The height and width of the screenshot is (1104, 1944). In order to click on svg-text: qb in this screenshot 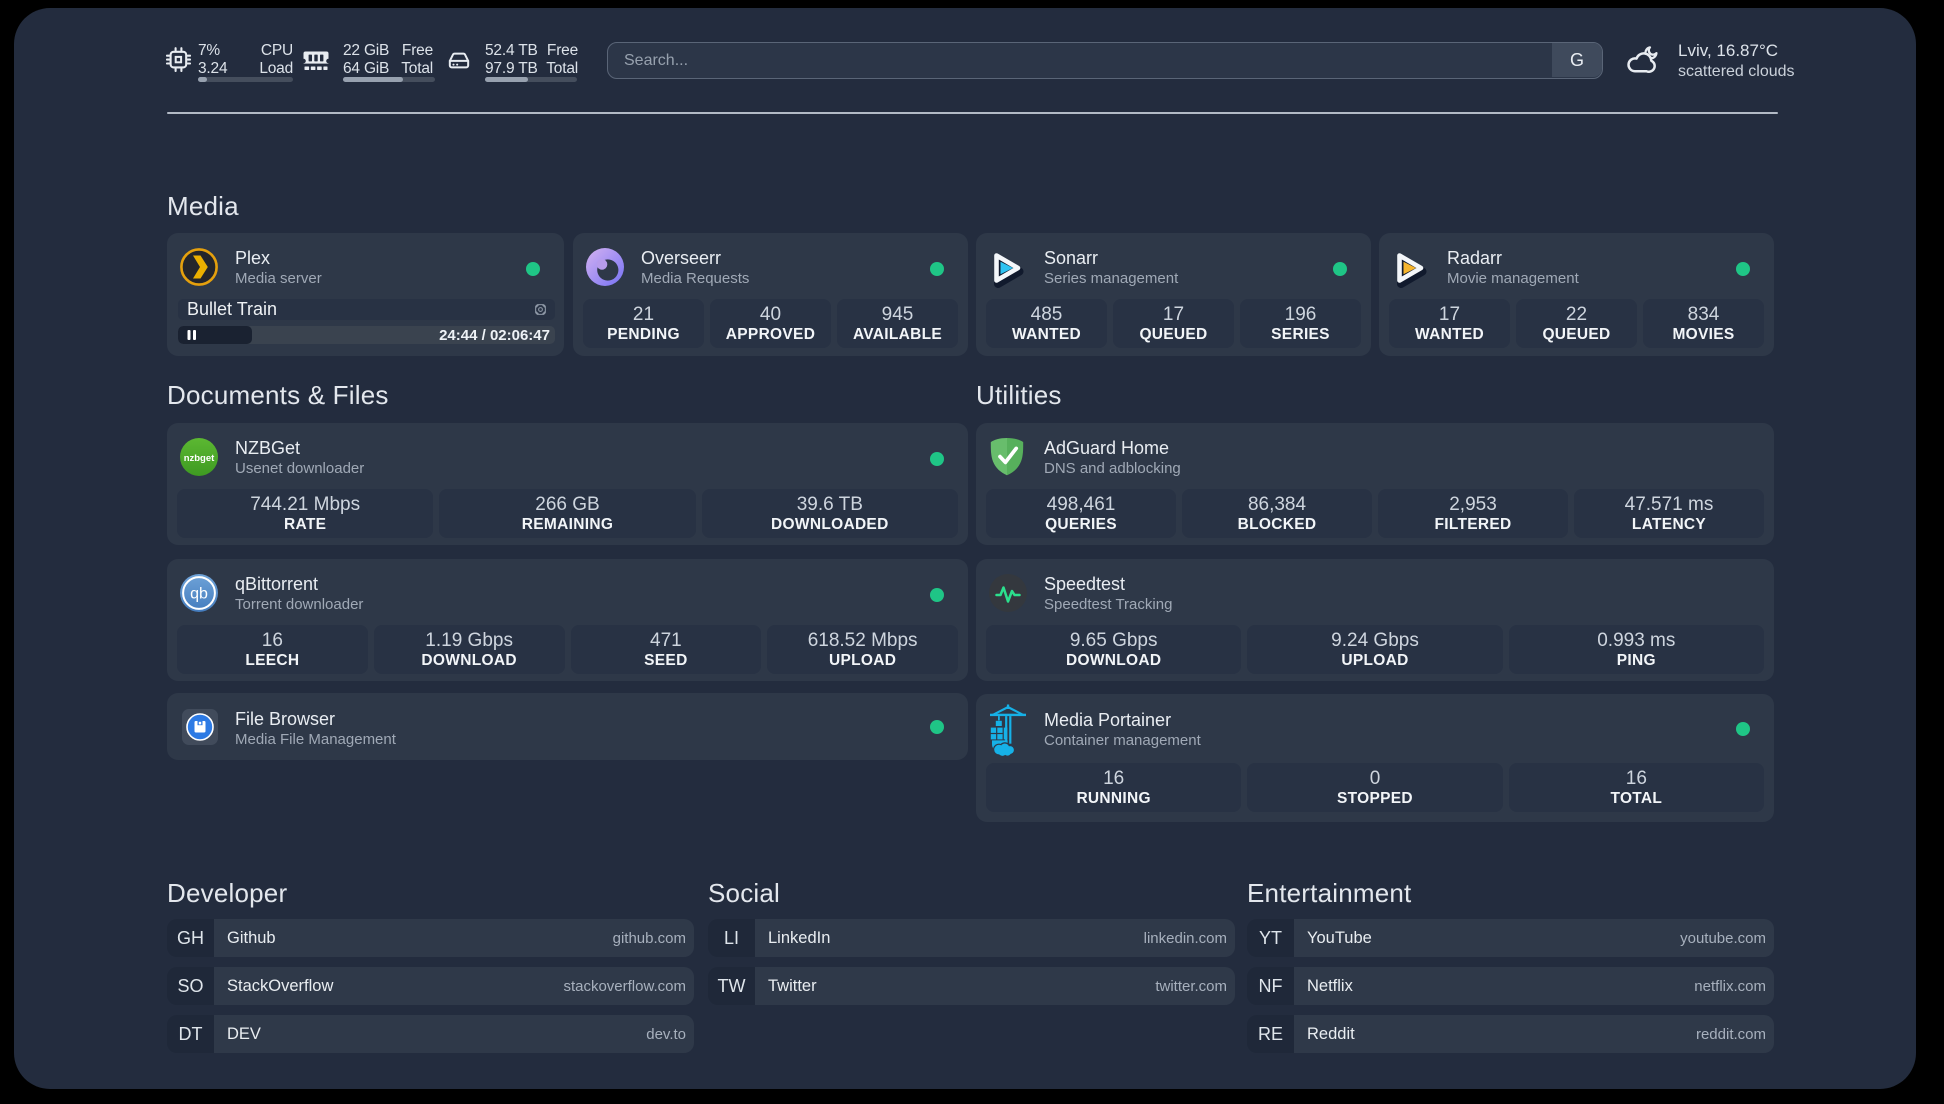, I will do `click(199, 594)`.